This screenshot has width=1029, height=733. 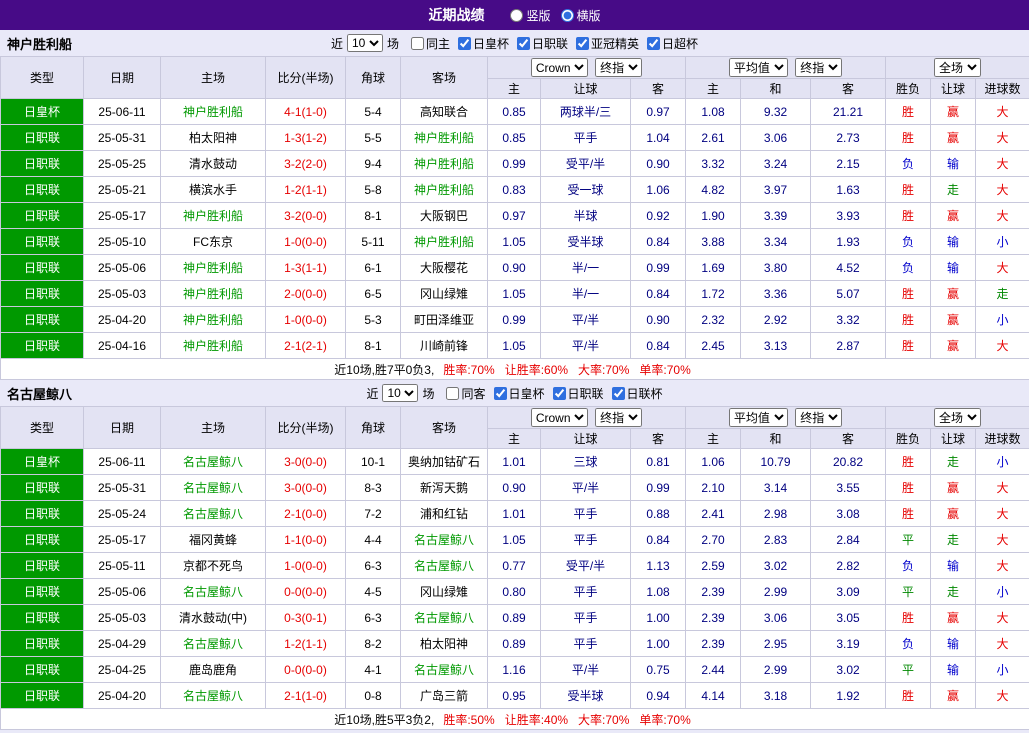 What do you see at coordinates (580, 15) in the screenshot?
I see `horizontal-layout-radio: 横版` at bounding box center [580, 15].